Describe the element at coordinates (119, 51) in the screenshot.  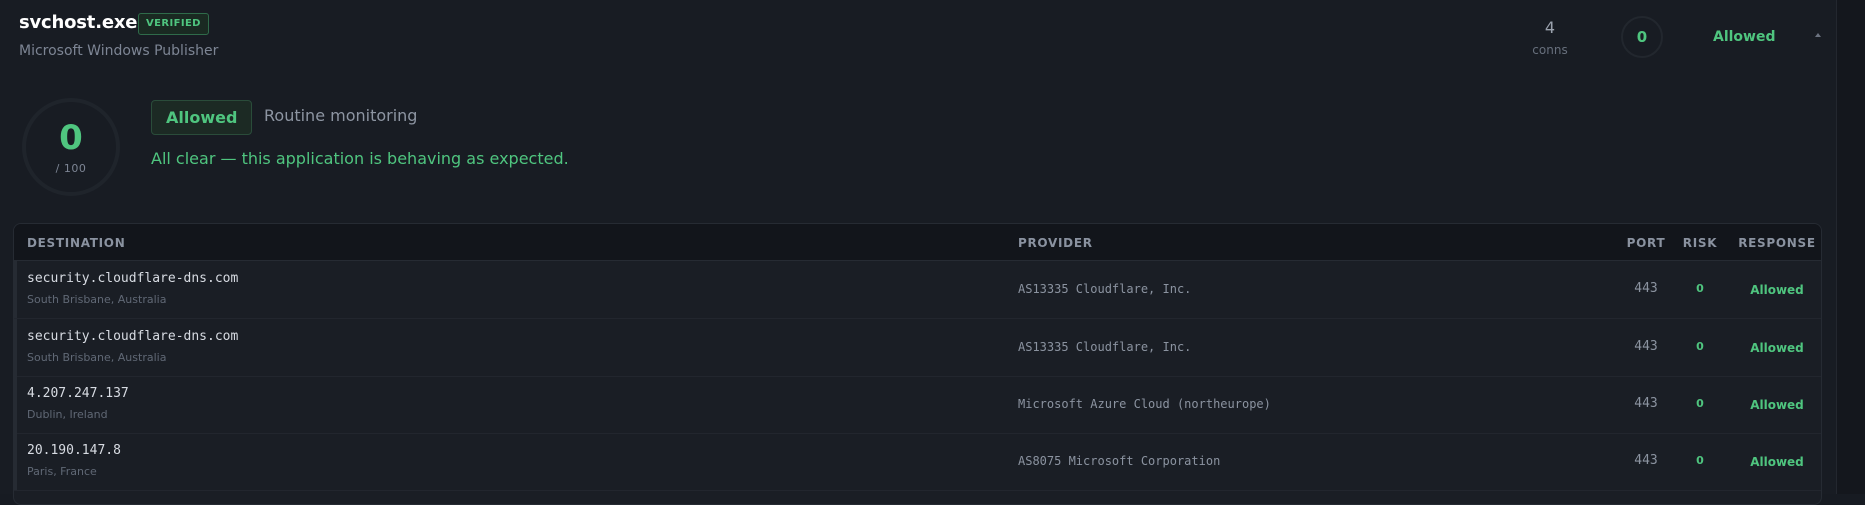
I see `publisher-name: Microsoft Windows Publisher` at that location.